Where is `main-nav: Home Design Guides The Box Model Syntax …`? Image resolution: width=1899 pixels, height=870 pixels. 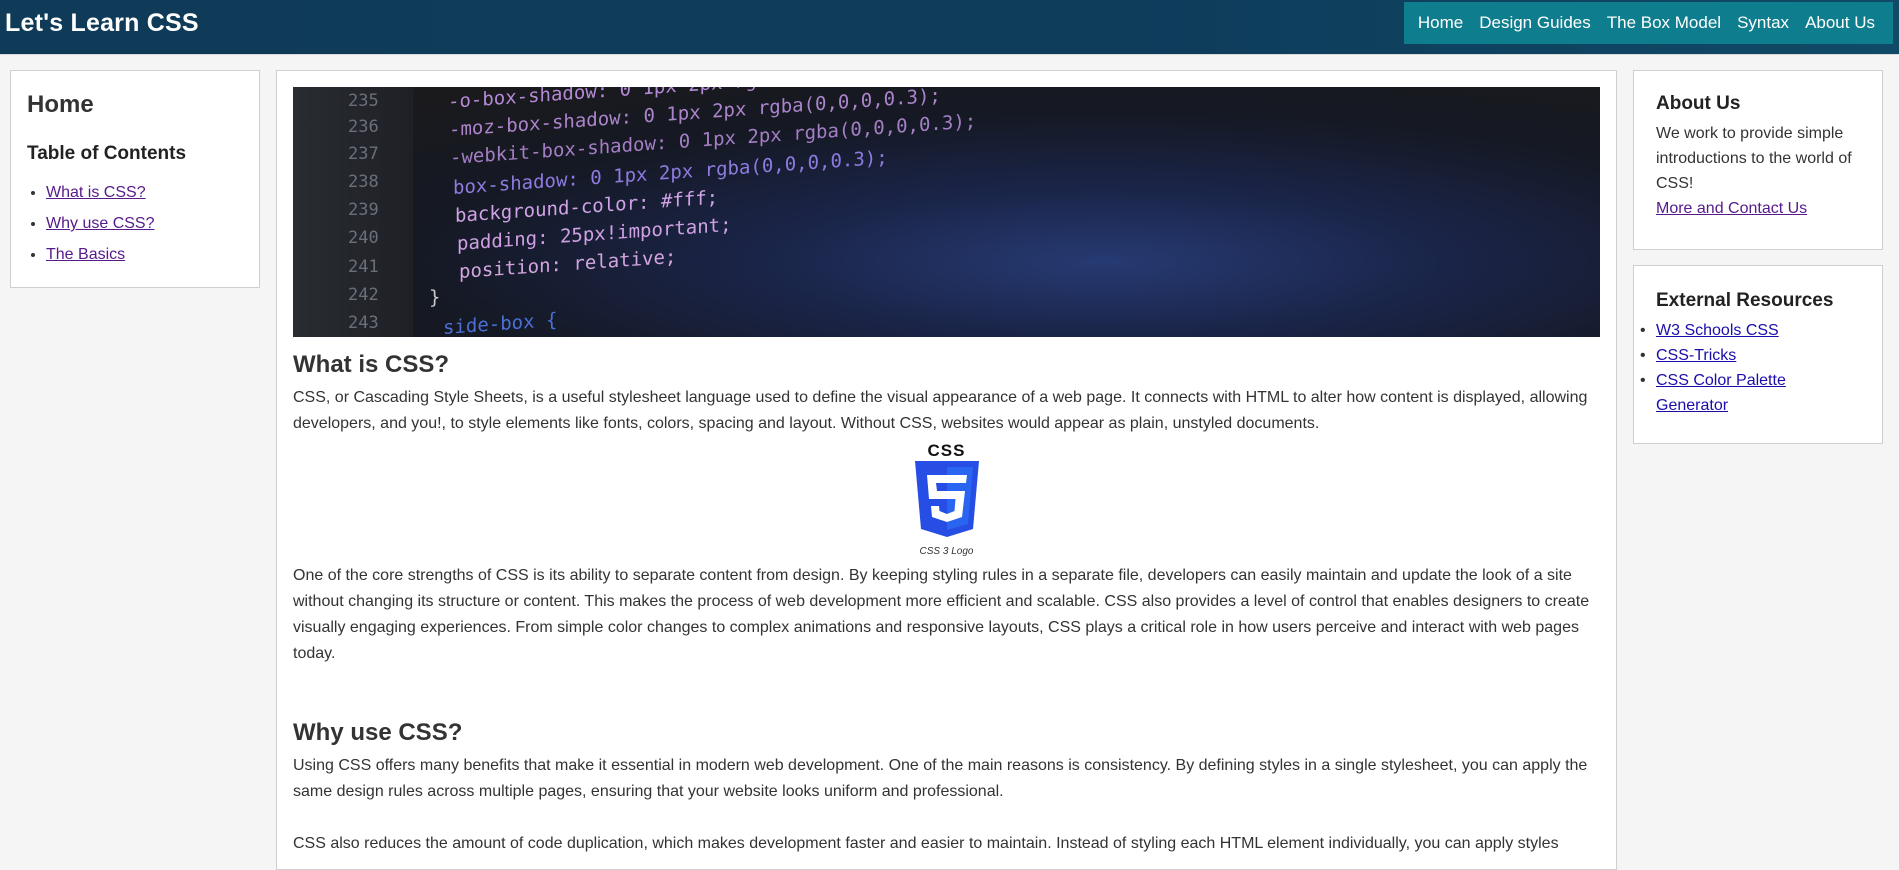 main-nav: Home Design Guides The Box Model Syntax … is located at coordinates (1648, 23).